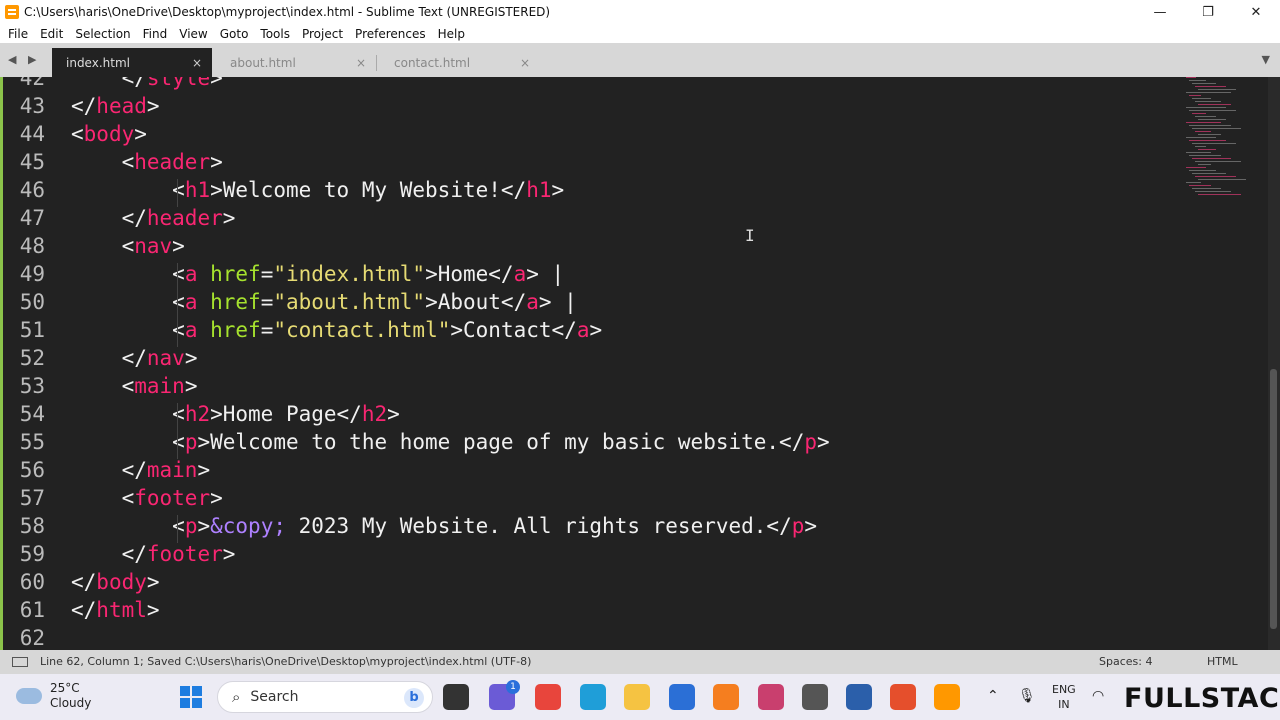 The image size is (1280, 720). What do you see at coordinates (1273, 499) in the screenshot?
I see `scrollbar-thumb` at bounding box center [1273, 499].